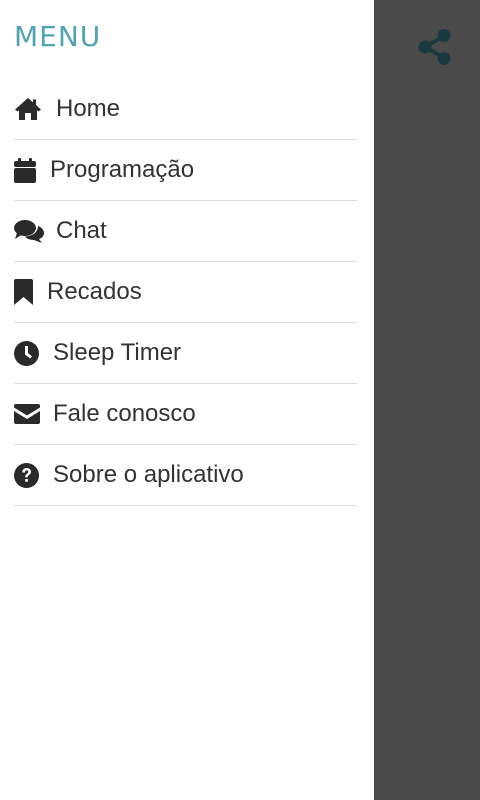 The height and width of the screenshot is (800, 480). I want to click on share-button, so click(435, 47).